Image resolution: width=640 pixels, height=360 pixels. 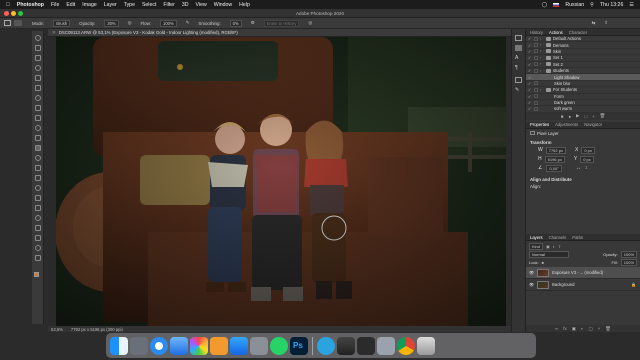 What do you see at coordinates (169, 5) in the screenshot?
I see `menu-filter: Filter` at bounding box center [169, 5].